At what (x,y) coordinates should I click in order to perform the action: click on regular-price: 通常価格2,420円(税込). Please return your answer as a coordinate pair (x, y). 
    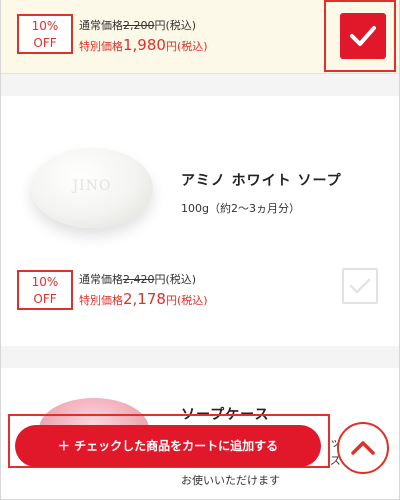
    Looking at the image, I should click on (138, 279).